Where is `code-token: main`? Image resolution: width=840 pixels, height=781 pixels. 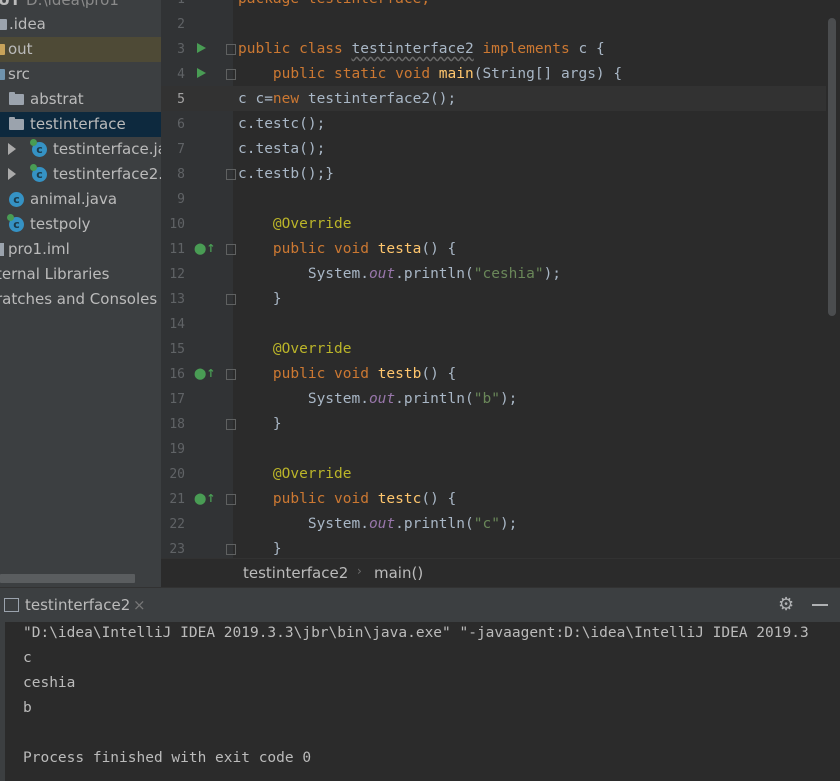 code-token: main is located at coordinates (456, 74).